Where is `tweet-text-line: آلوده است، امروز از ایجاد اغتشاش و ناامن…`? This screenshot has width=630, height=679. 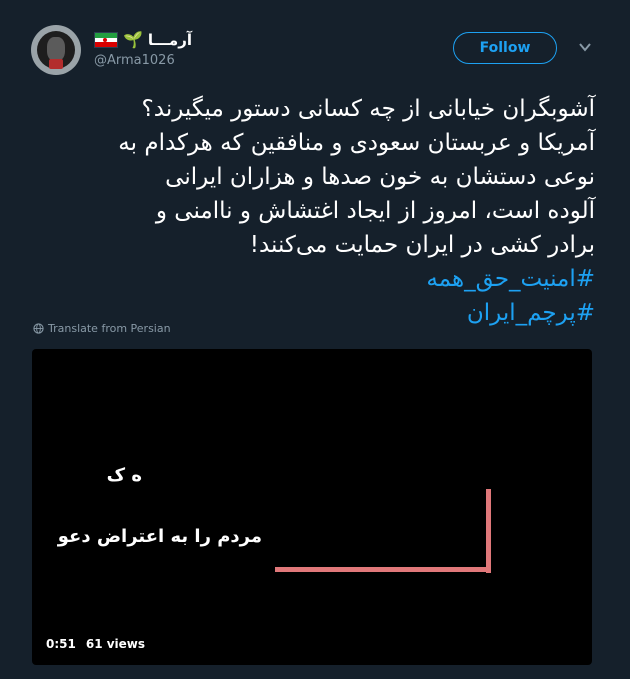 tweet-text-line: آلوده است، امروز از ایجاد اغتشاش و ناامن… is located at coordinates (375, 211).